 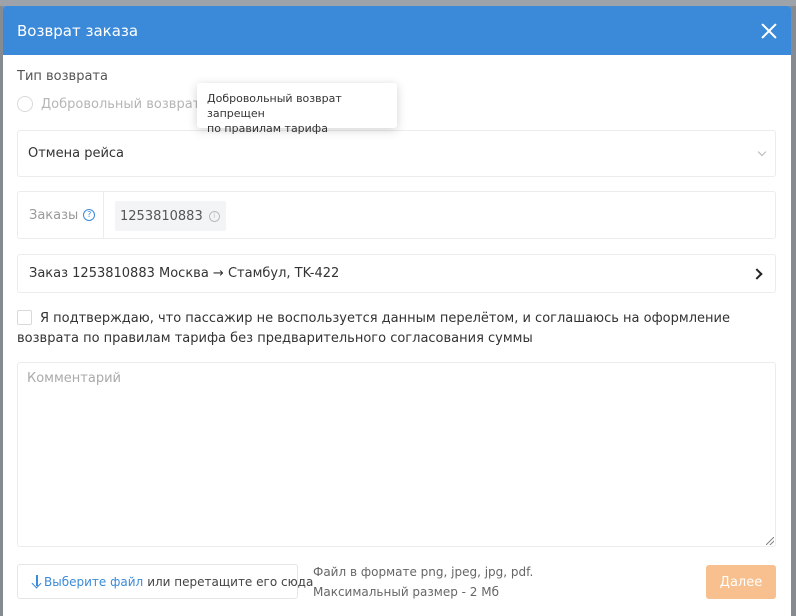 What do you see at coordinates (770, 541) in the screenshot?
I see `resize-handle-icon` at bounding box center [770, 541].